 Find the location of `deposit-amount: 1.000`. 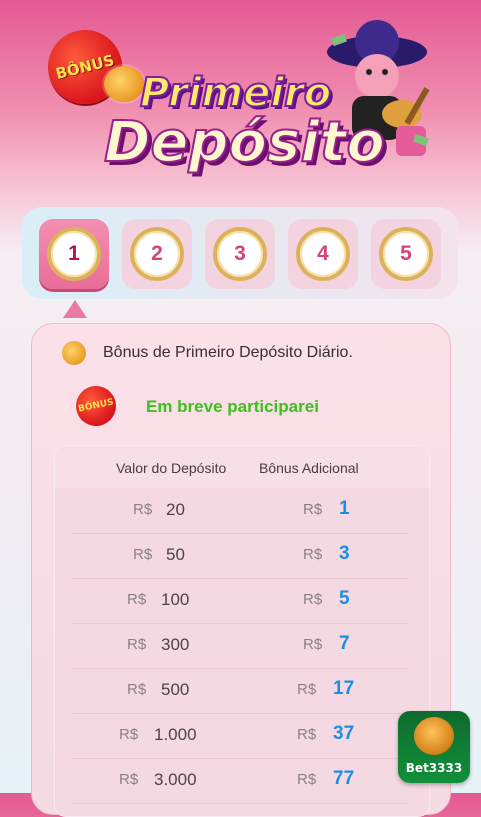

deposit-amount: 1.000 is located at coordinates (175, 734).